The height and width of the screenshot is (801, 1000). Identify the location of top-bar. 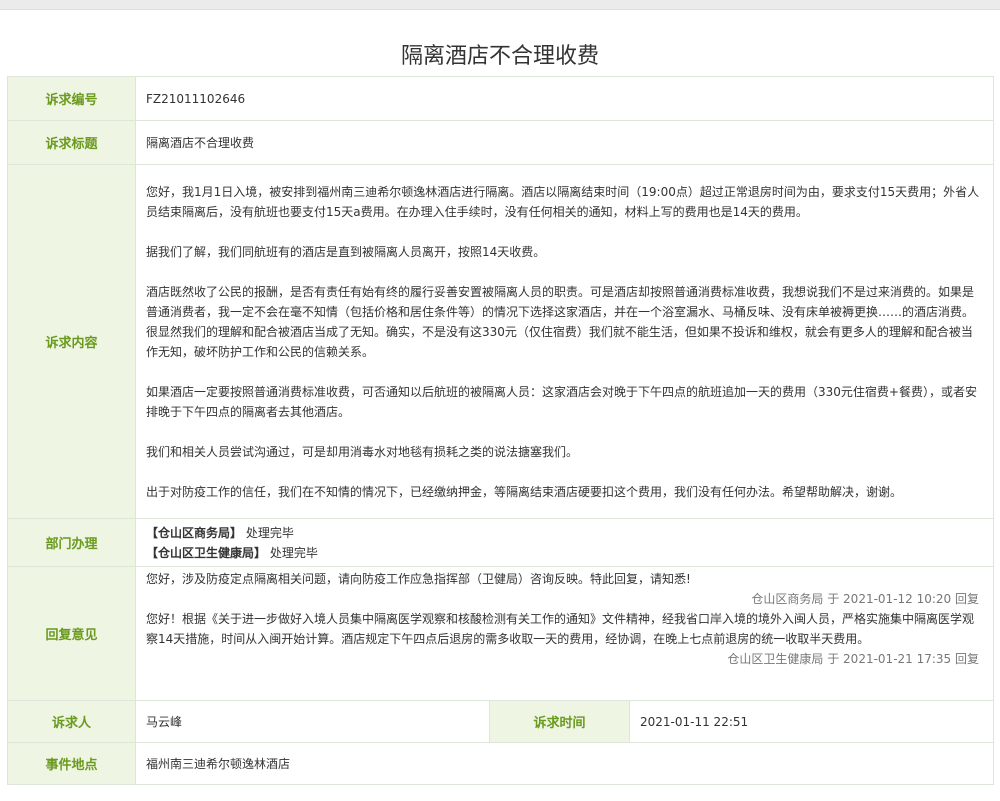
(500, 5).